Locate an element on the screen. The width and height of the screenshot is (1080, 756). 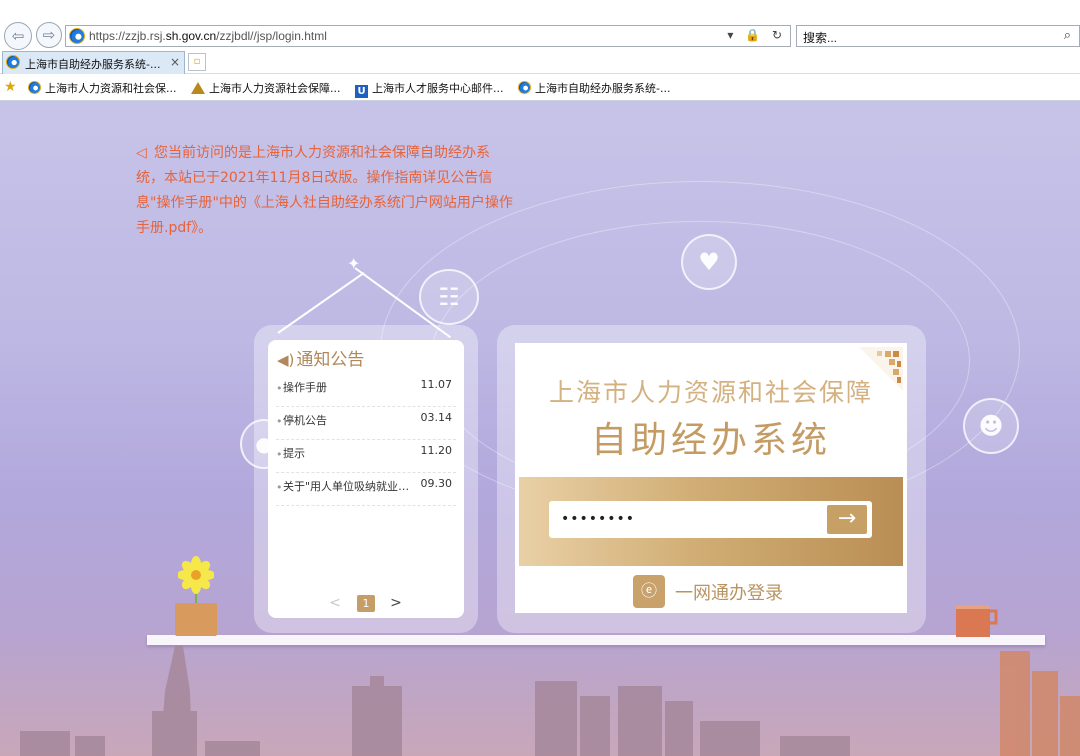
city-skyline is located at coordinates (550, 701).